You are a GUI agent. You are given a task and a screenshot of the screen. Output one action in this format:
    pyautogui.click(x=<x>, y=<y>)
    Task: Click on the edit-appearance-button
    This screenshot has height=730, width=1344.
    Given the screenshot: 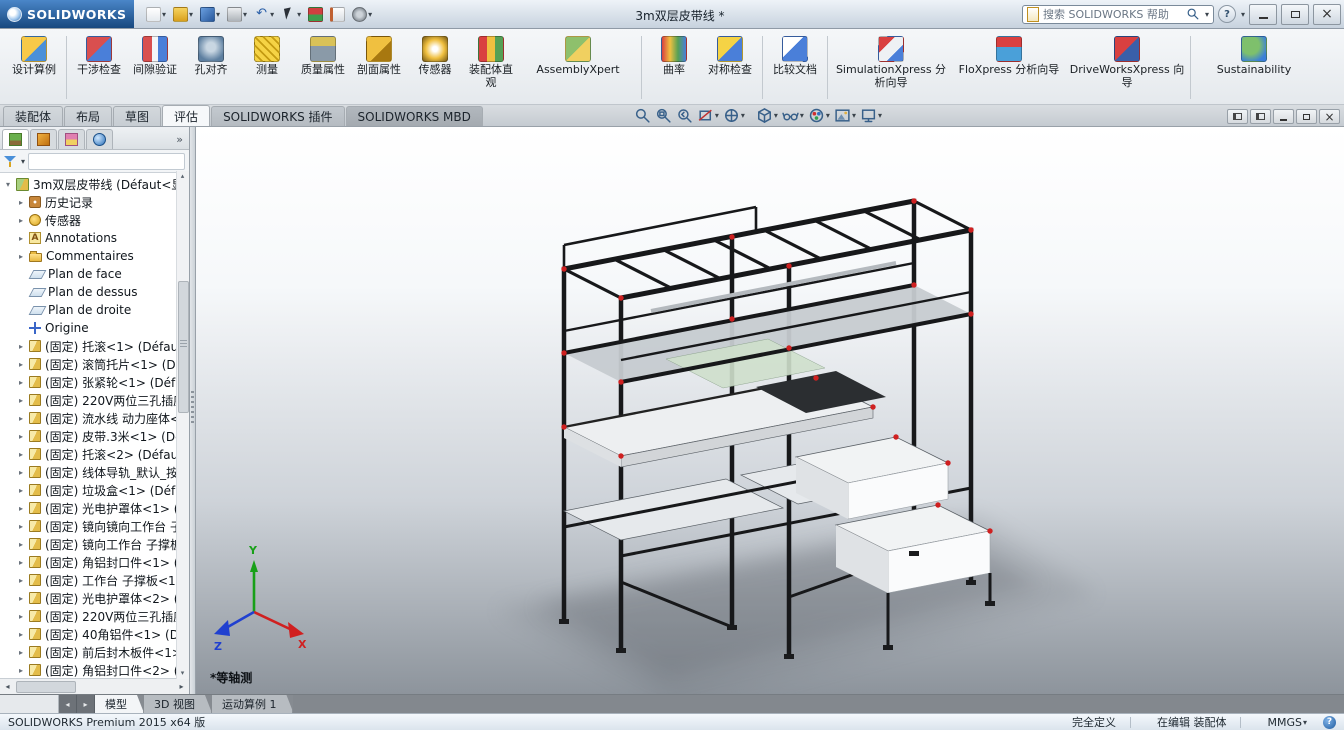 What is the action you would take?
    pyautogui.click(x=819, y=115)
    